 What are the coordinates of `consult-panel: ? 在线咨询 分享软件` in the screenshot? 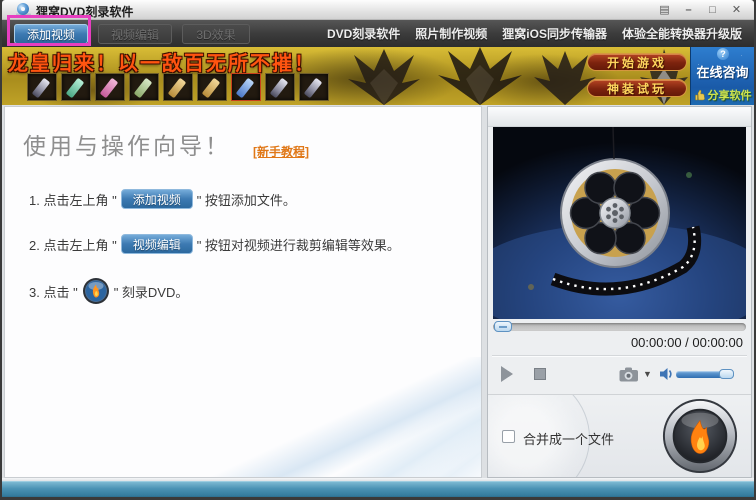 It's located at (722, 76).